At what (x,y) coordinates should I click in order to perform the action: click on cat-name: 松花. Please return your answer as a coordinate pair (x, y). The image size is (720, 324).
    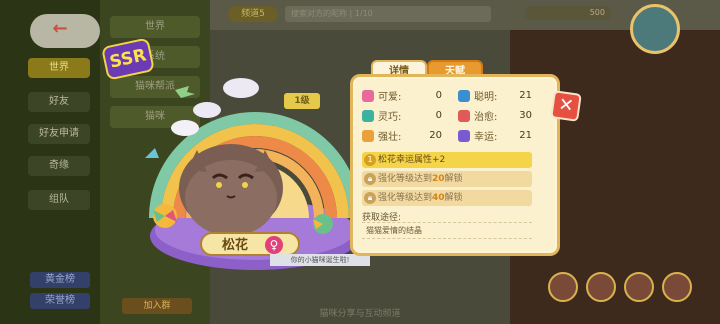
    Looking at the image, I should click on (250, 244).